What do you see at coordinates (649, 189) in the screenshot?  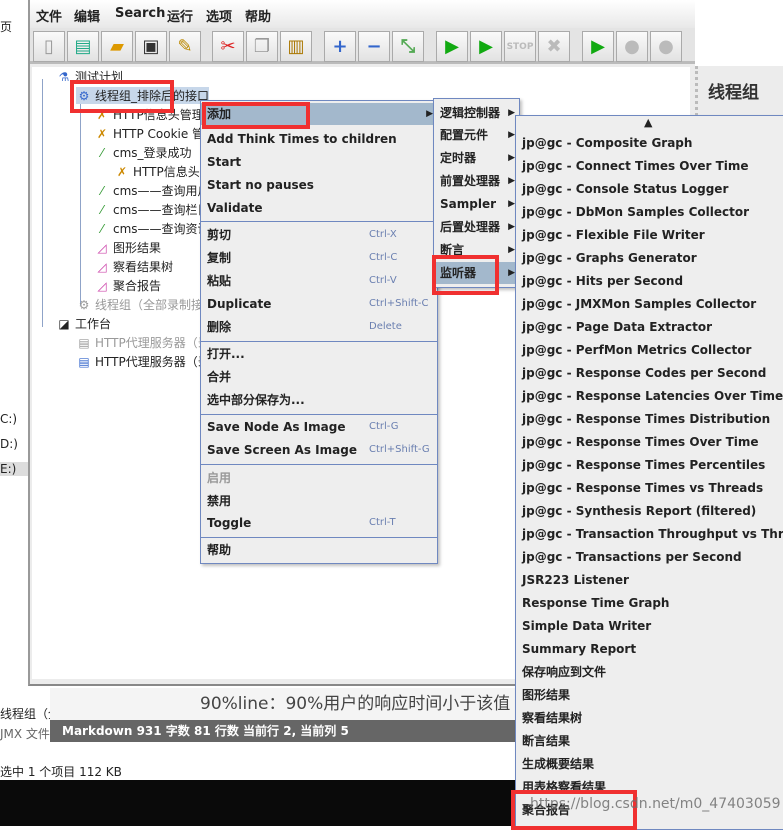 I see `listener-item: jp@gc - Console Status Logger` at bounding box center [649, 189].